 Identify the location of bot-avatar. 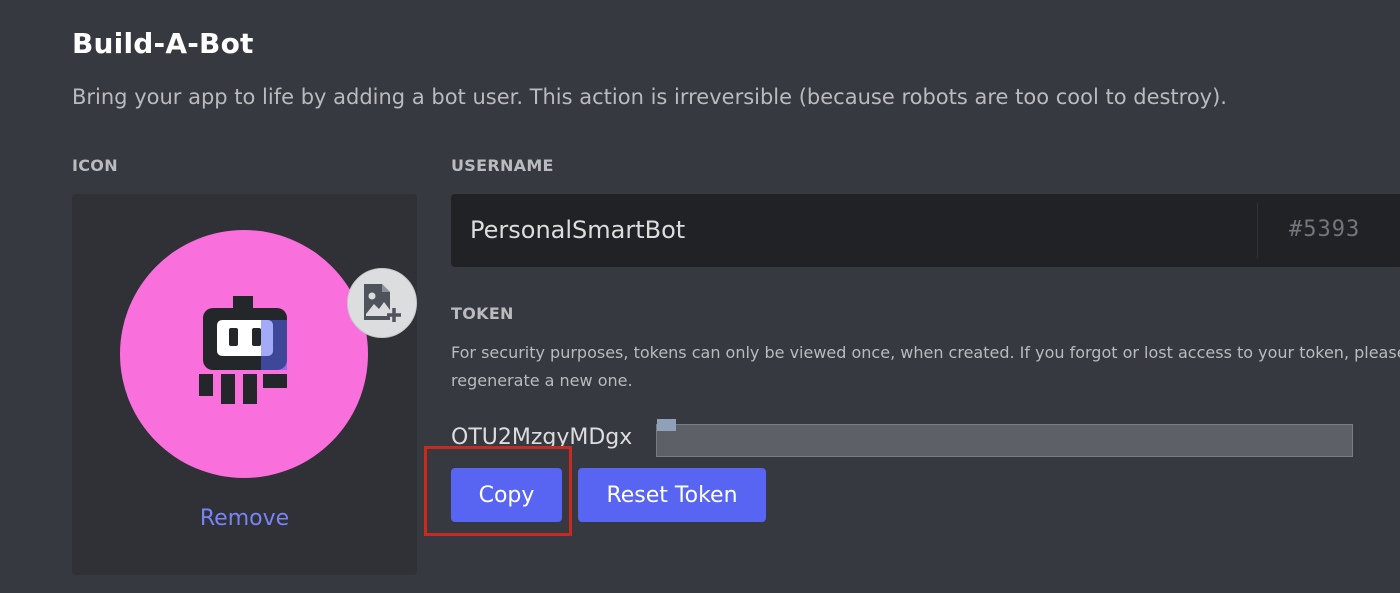
(268, 354).